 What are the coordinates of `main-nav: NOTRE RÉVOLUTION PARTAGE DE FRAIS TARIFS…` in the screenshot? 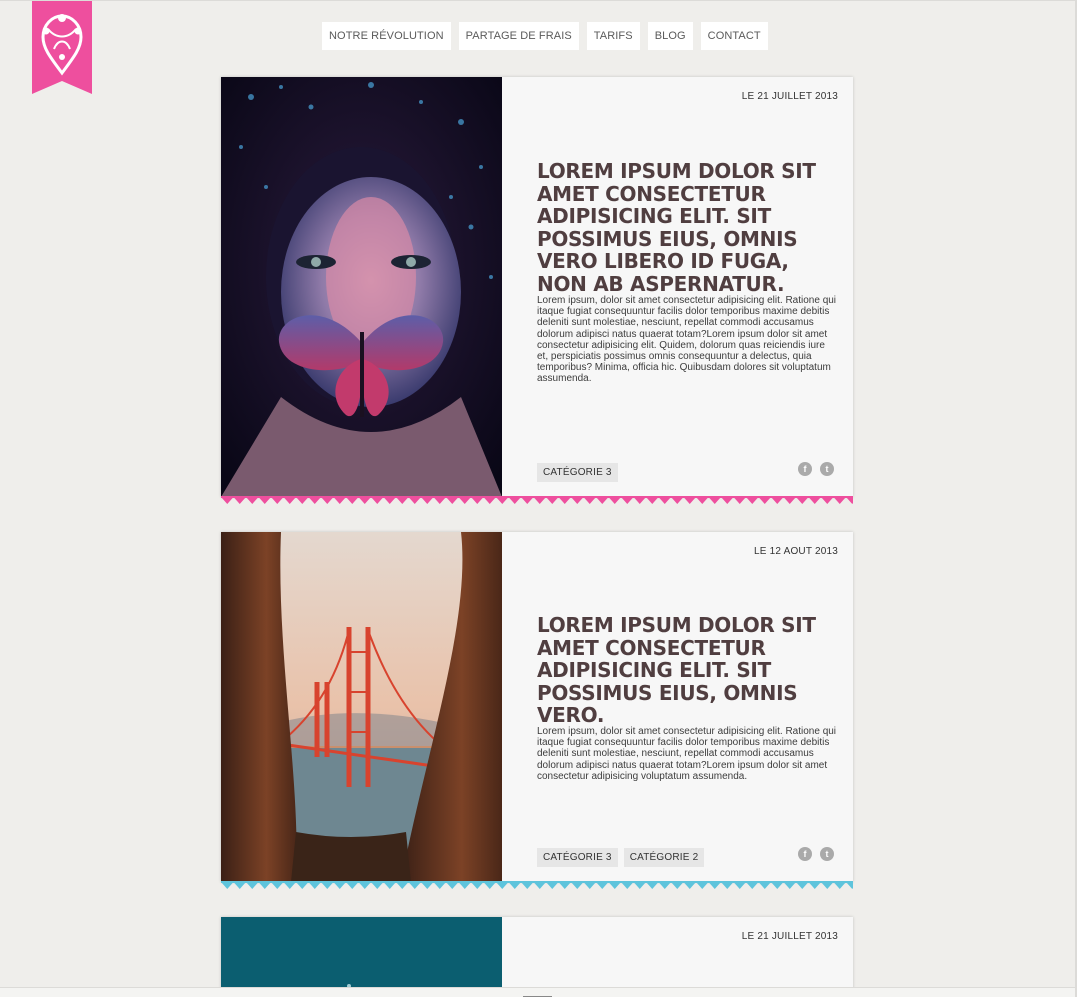 It's located at (545, 36).